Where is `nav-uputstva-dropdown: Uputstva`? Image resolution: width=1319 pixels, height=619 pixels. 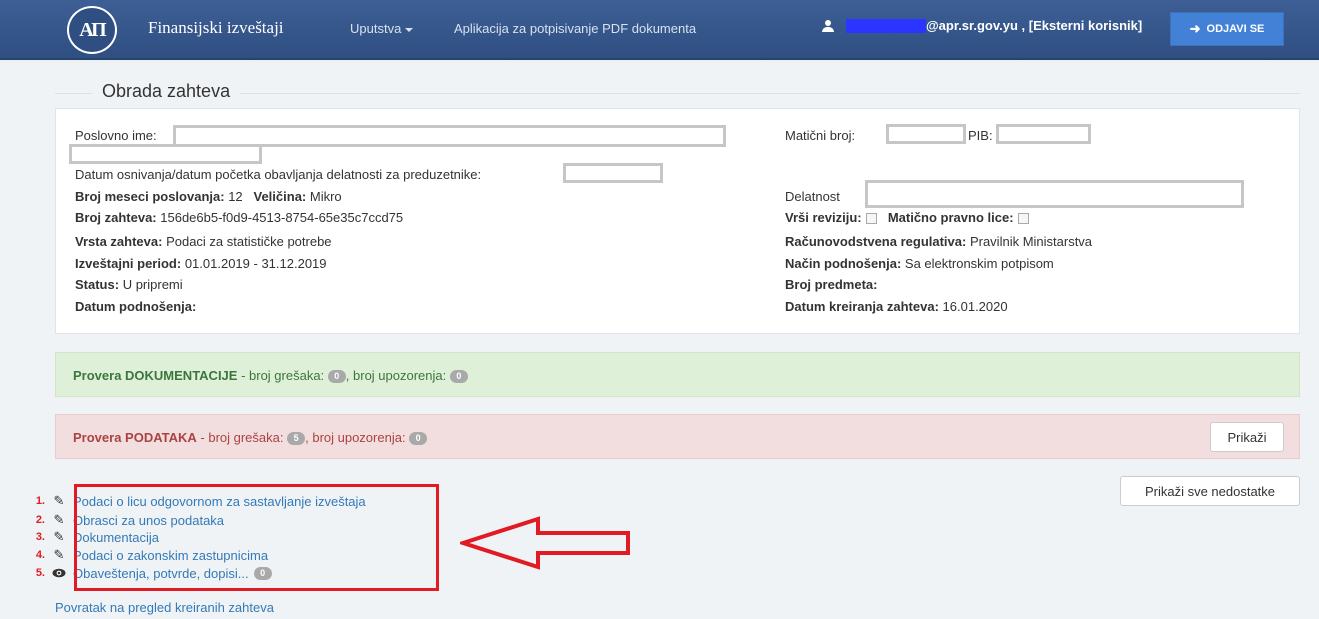 nav-uputstva-dropdown: Uputstva is located at coordinates (382, 28).